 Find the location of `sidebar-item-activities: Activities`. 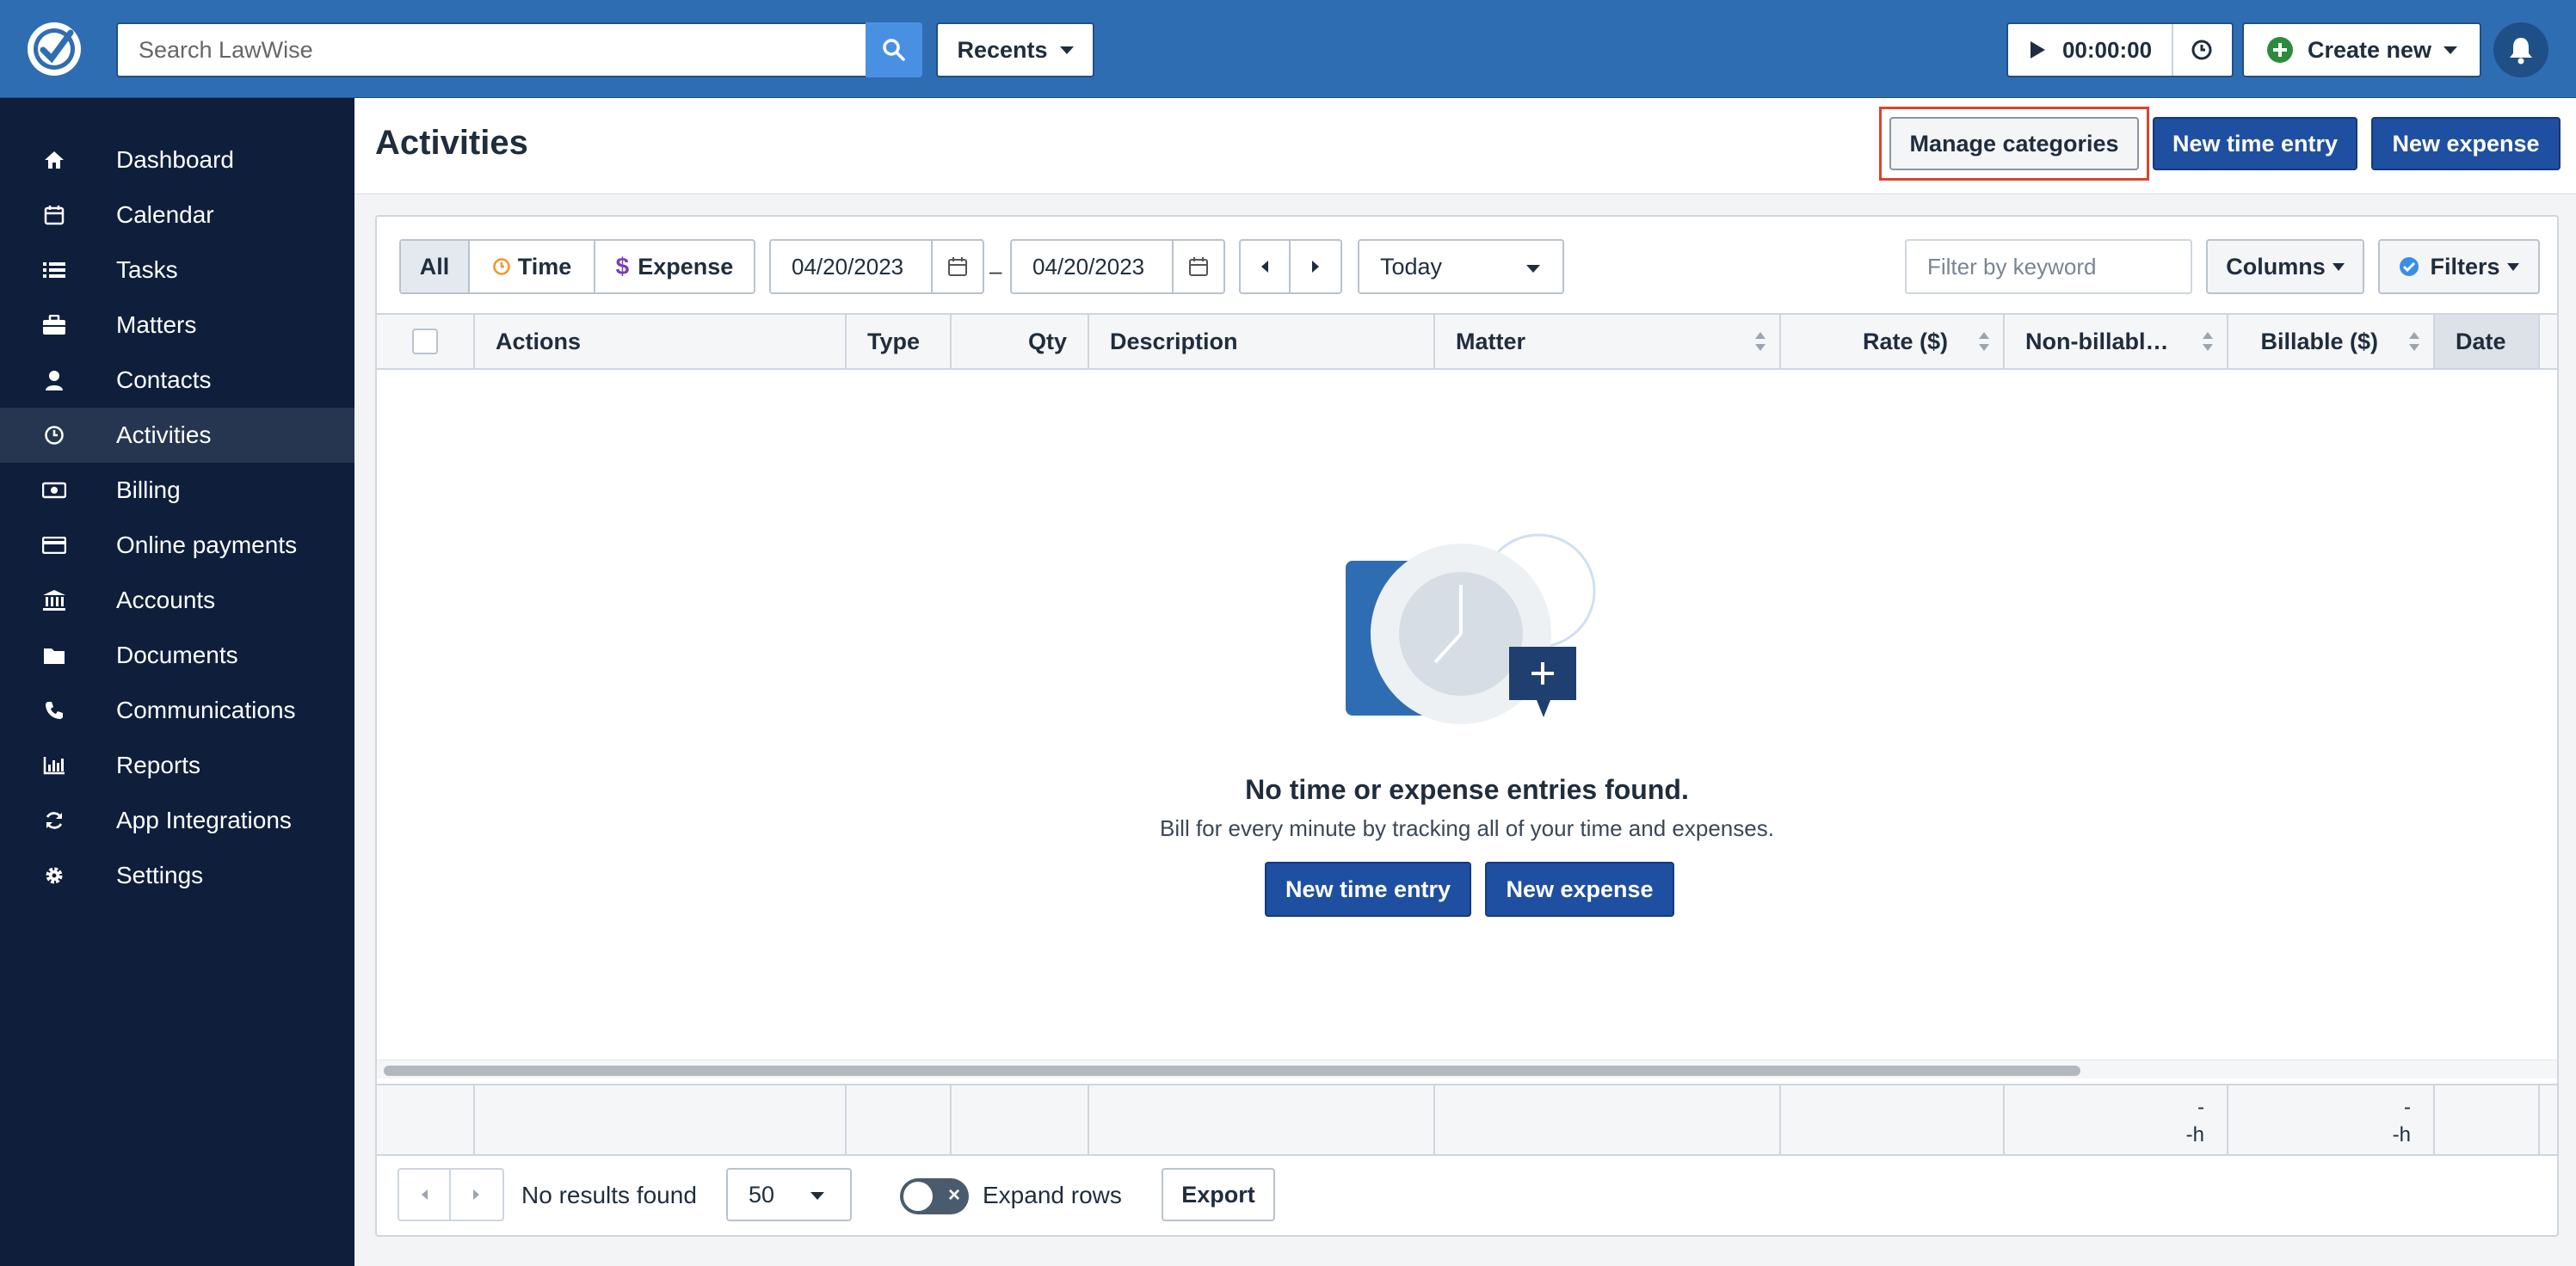

sidebar-item-activities: Activities is located at coordinates (177, 435).